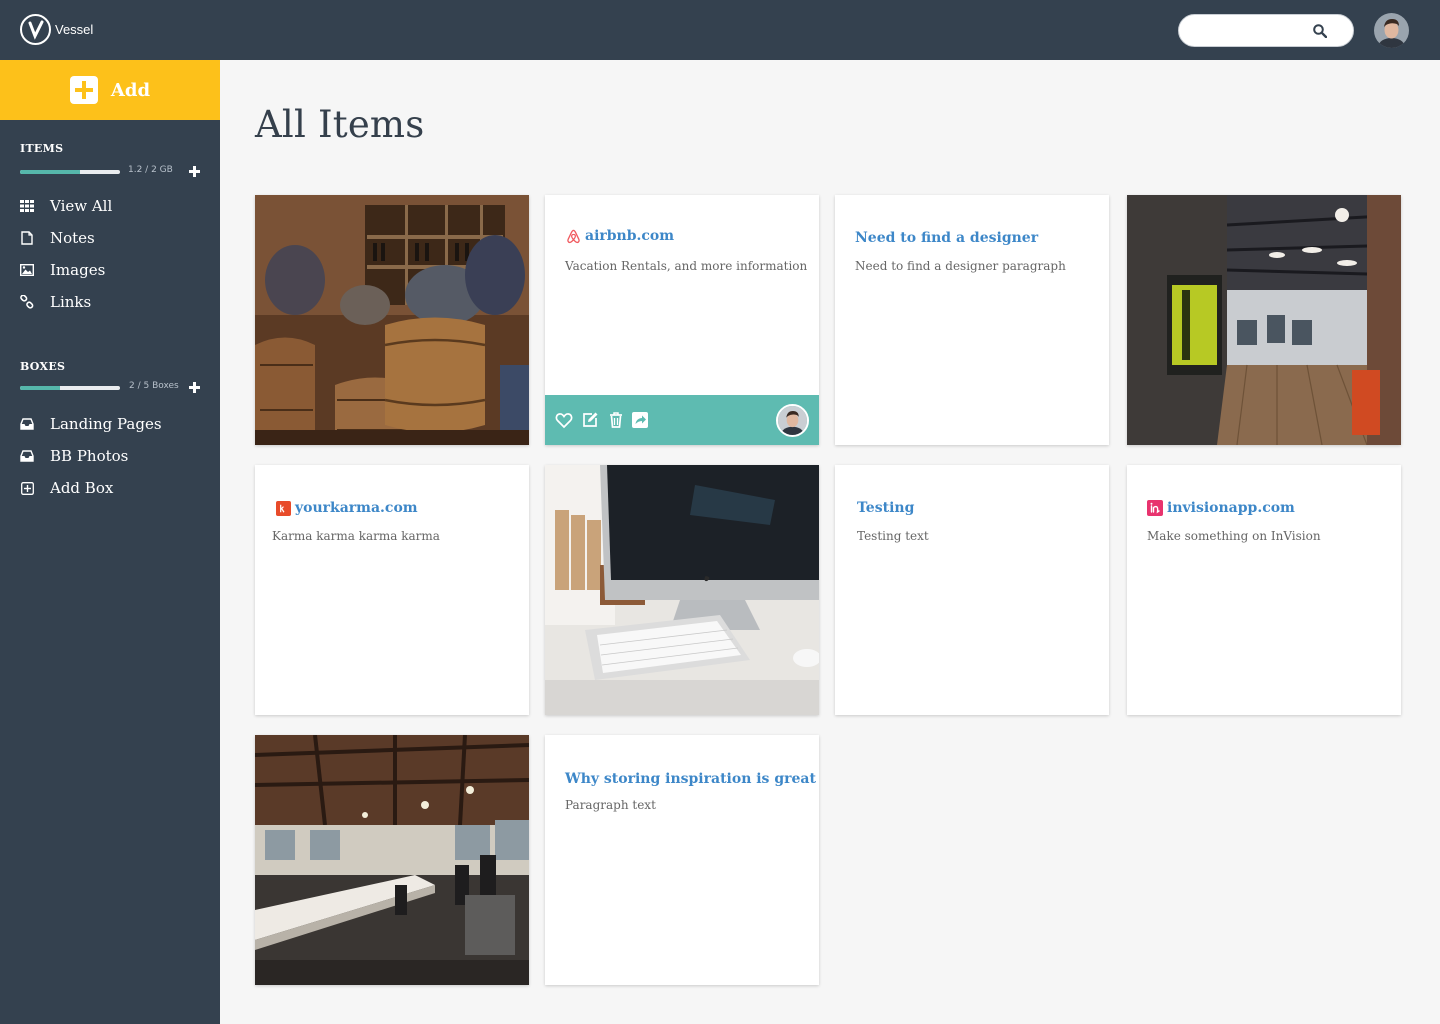  Describe the element at coordinates (616, 420) in the screenshot. I see `trash-icon` at that location.